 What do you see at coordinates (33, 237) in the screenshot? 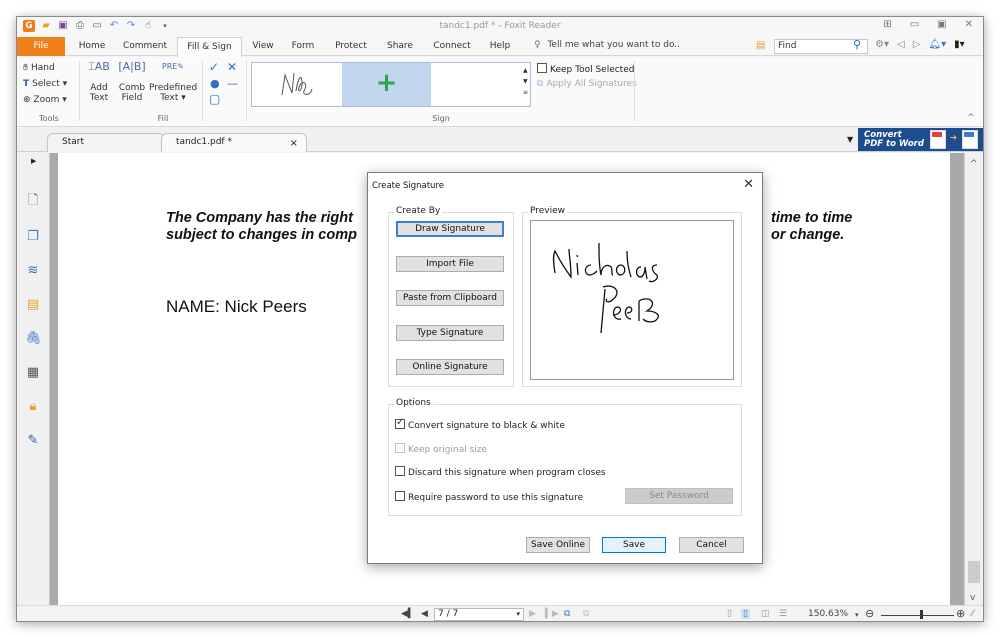
I see `pages-icon: ❐` at bounding box center [33, 237].